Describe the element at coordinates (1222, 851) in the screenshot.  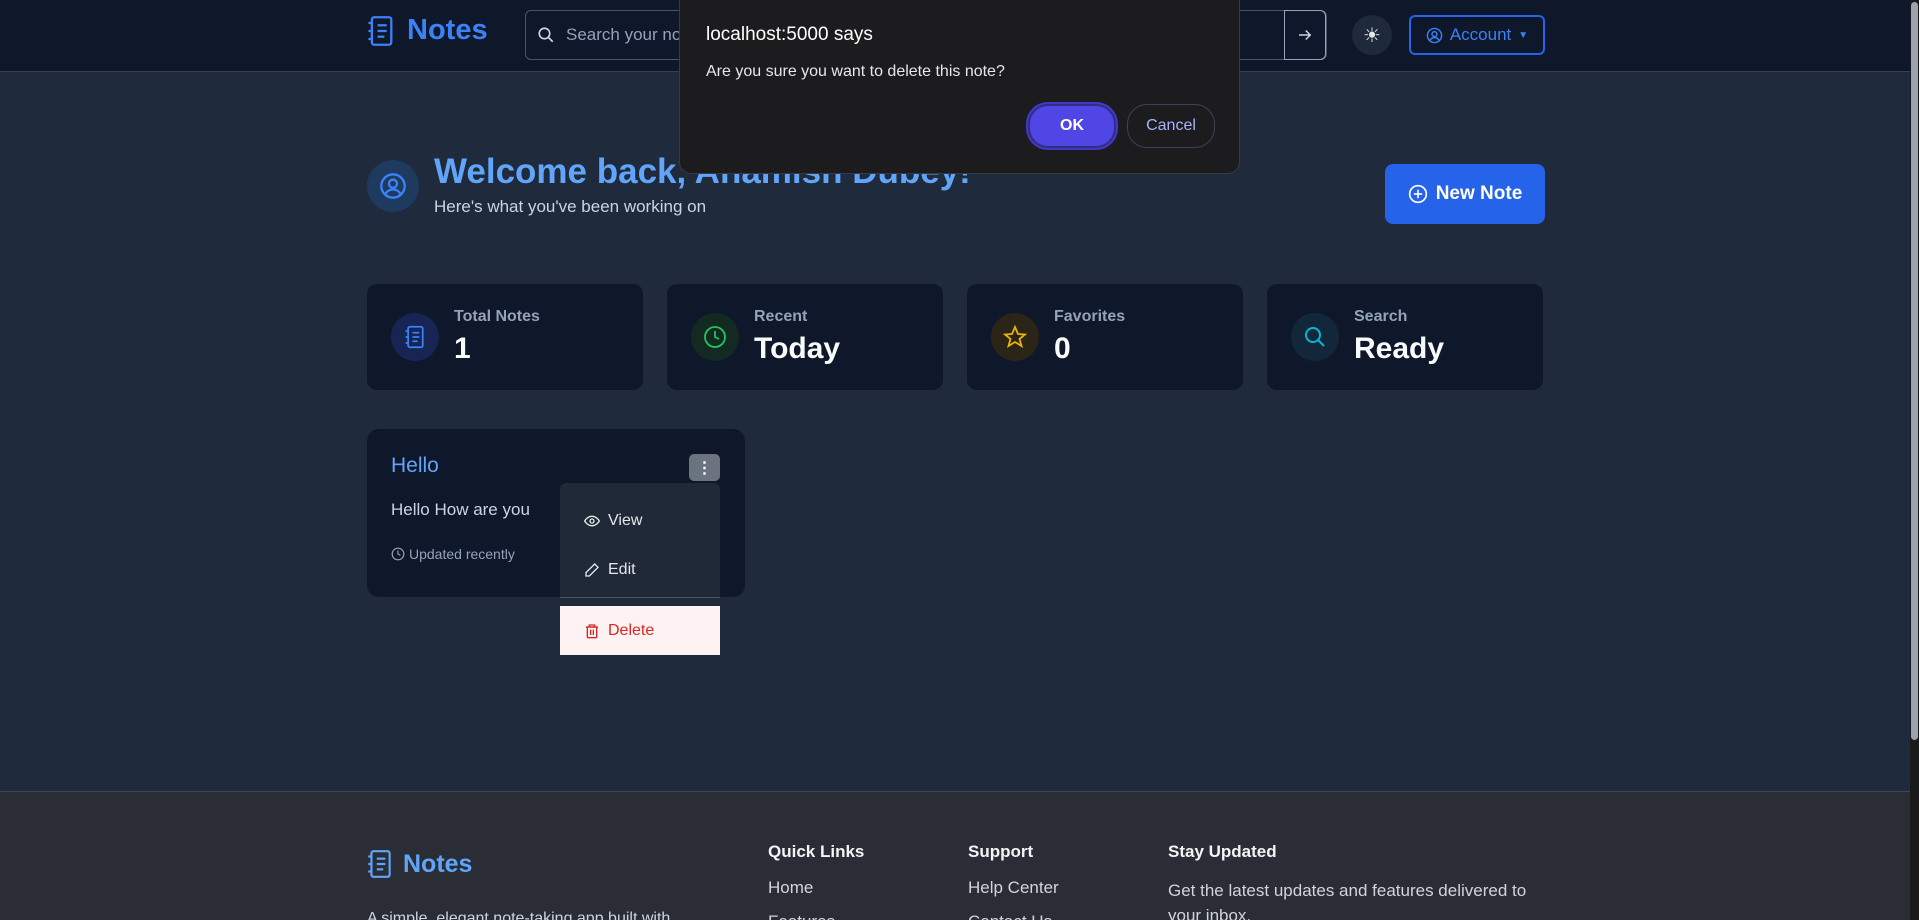
I see `footer-heading-stay-updated: Stay Updated` at that location.